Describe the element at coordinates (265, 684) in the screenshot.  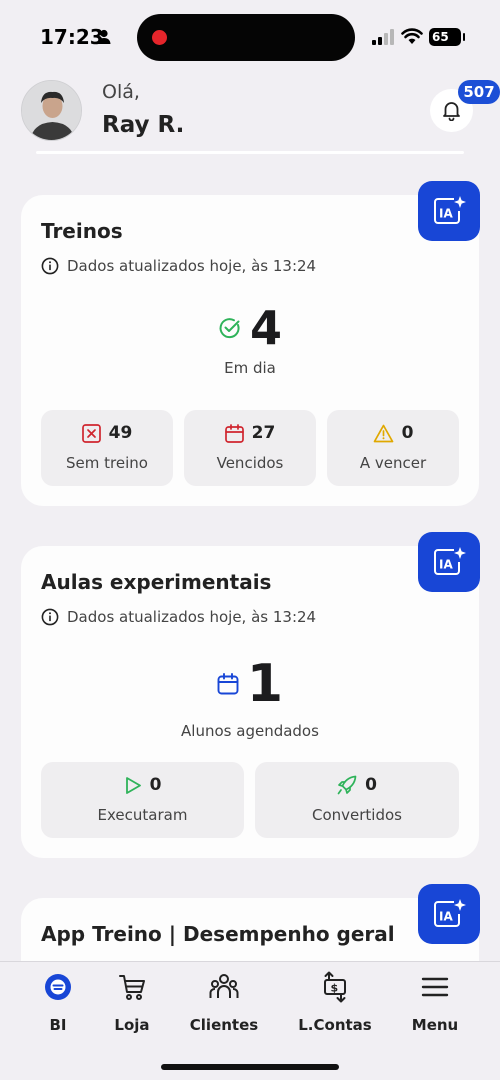
I see `agendados-value: 1` at that location.